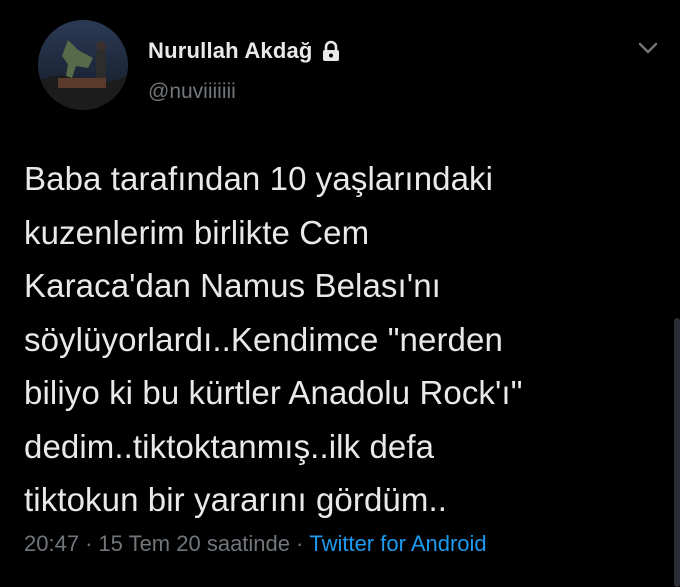 The width and height of the screenshot is (680, 587). I want to click on avatar, so click(83, 65).